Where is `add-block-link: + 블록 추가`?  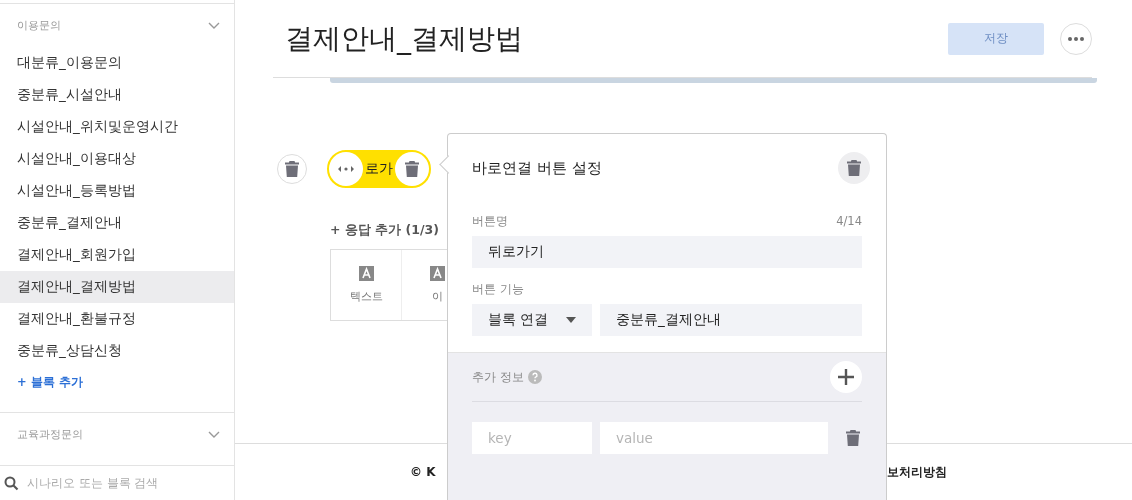 add-block-link: + 블록 추가 is located at coordinates (50, 382).